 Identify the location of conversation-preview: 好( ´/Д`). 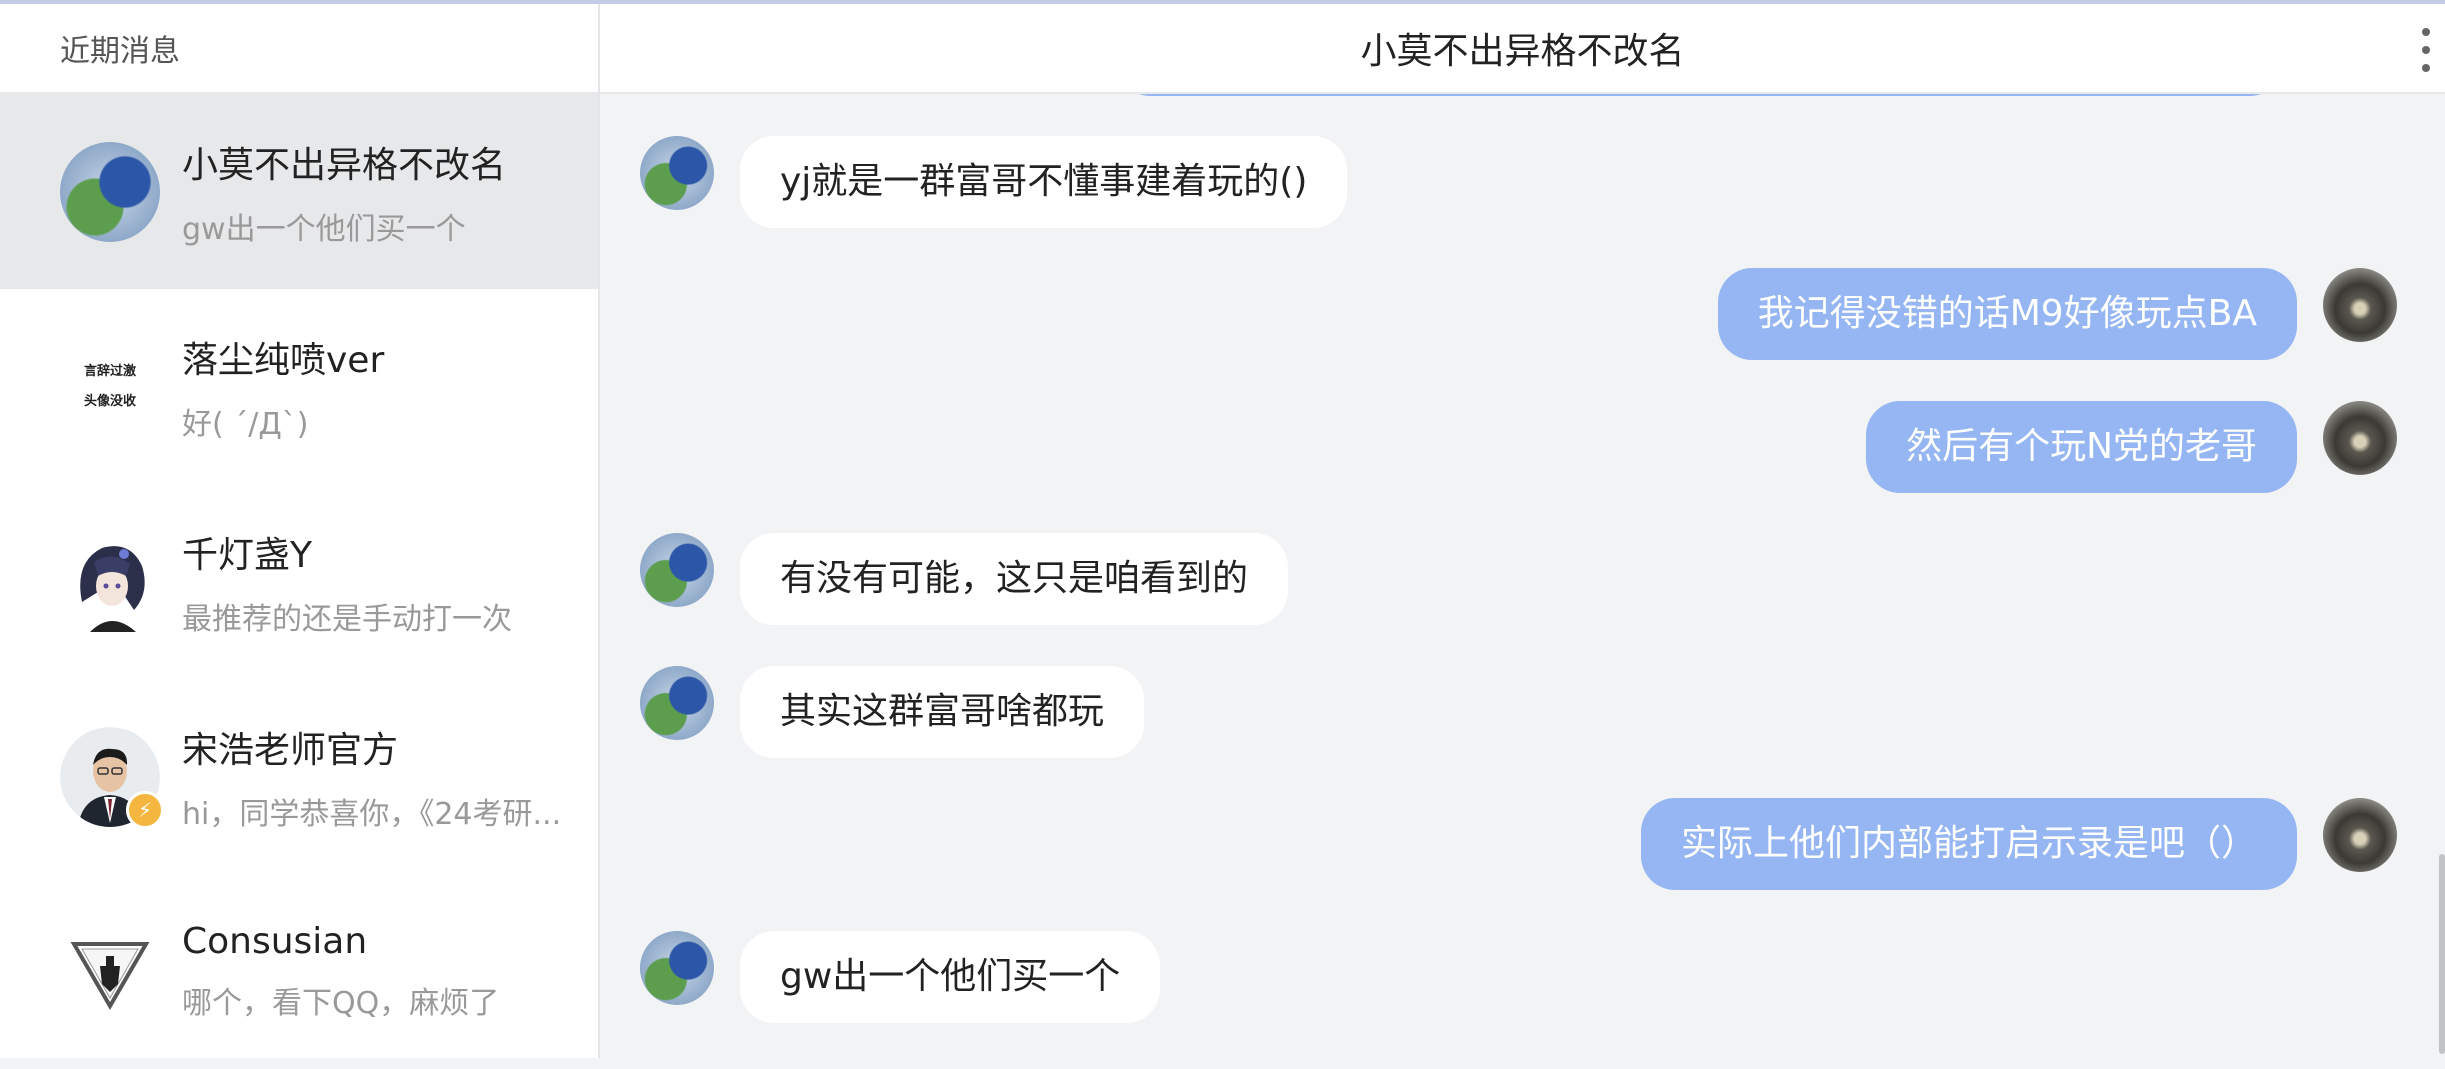
(245, 424).